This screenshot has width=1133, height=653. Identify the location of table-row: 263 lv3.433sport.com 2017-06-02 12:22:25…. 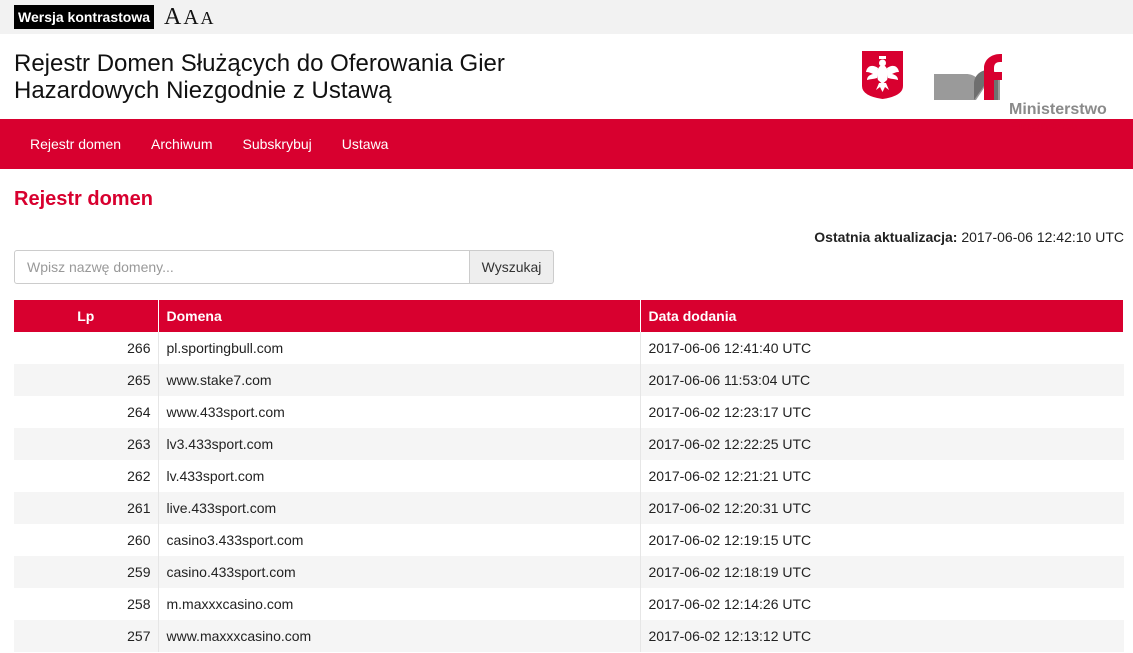
(569, 444).